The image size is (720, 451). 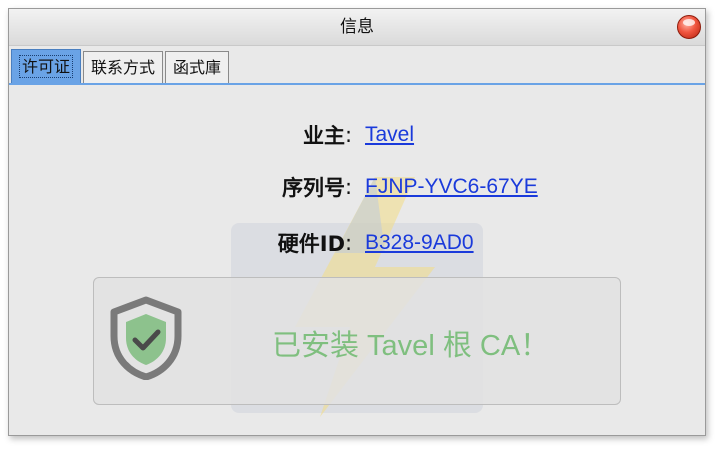 I want to click on owner-link: Tavel, so click(x=389, y=135).